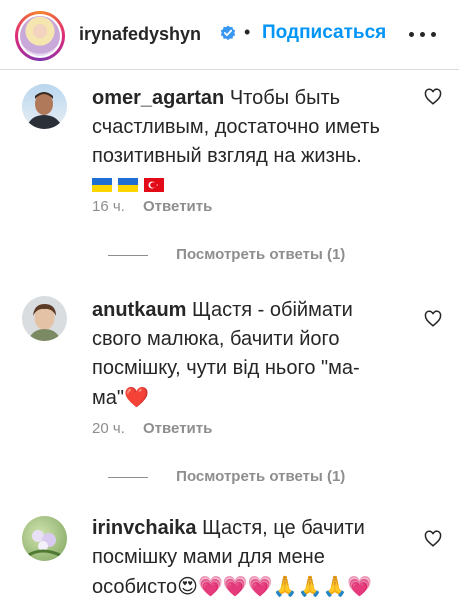 This screenshot has width=459, height=600. I want to click on post-header: irynafedyshyn • Подписаться, so click(229, 35).